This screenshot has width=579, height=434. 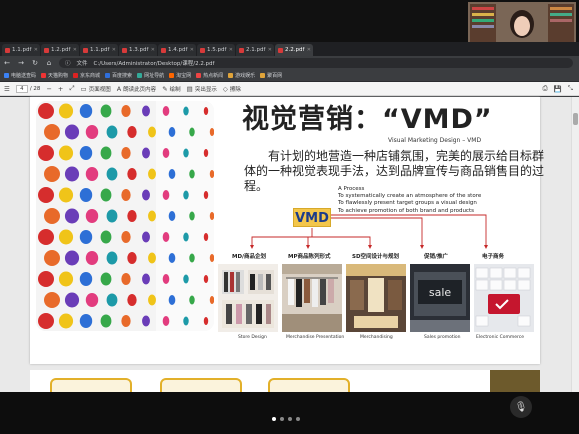 What do you see at coordinates (521, 407) in the screenshot?
I see `mic-button: 🎙` at bounding box center [521, 407].